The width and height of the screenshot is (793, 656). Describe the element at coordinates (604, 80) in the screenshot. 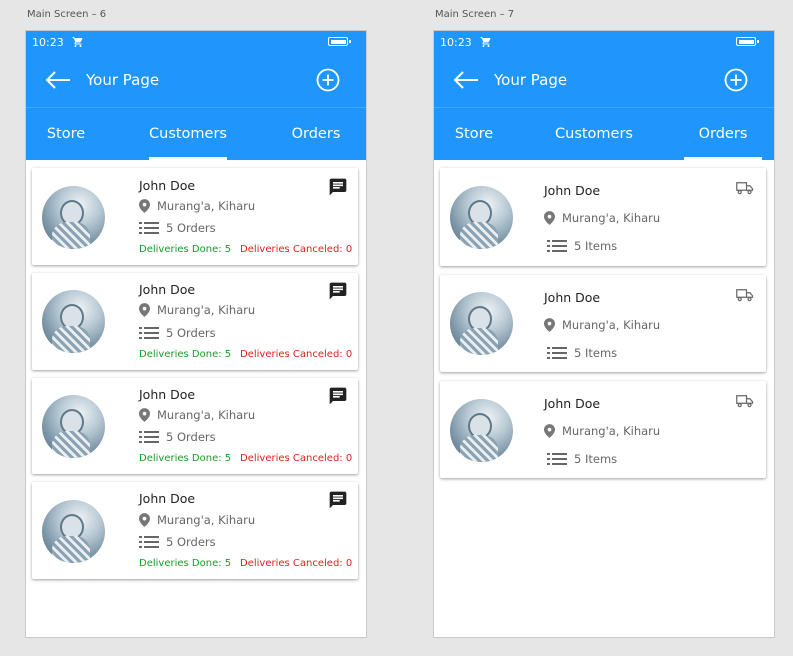

I see `app-bar: Your Page` at that location.